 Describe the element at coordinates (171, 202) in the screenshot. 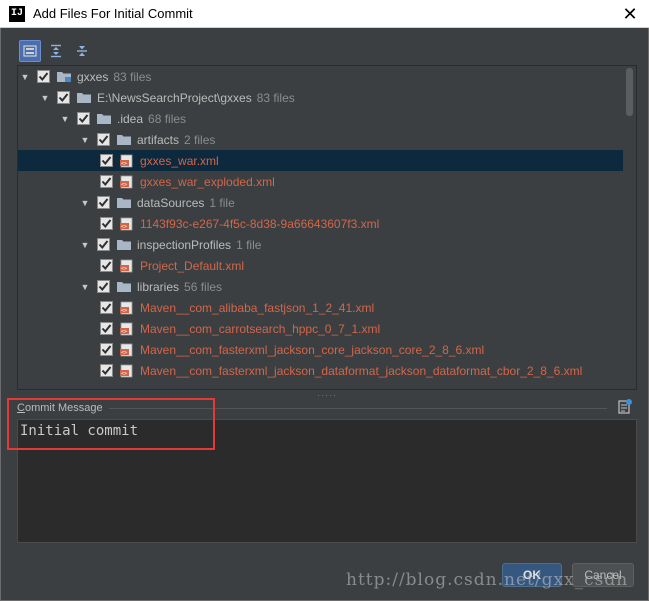

I see `tree-item-label: dataSources` at that location.